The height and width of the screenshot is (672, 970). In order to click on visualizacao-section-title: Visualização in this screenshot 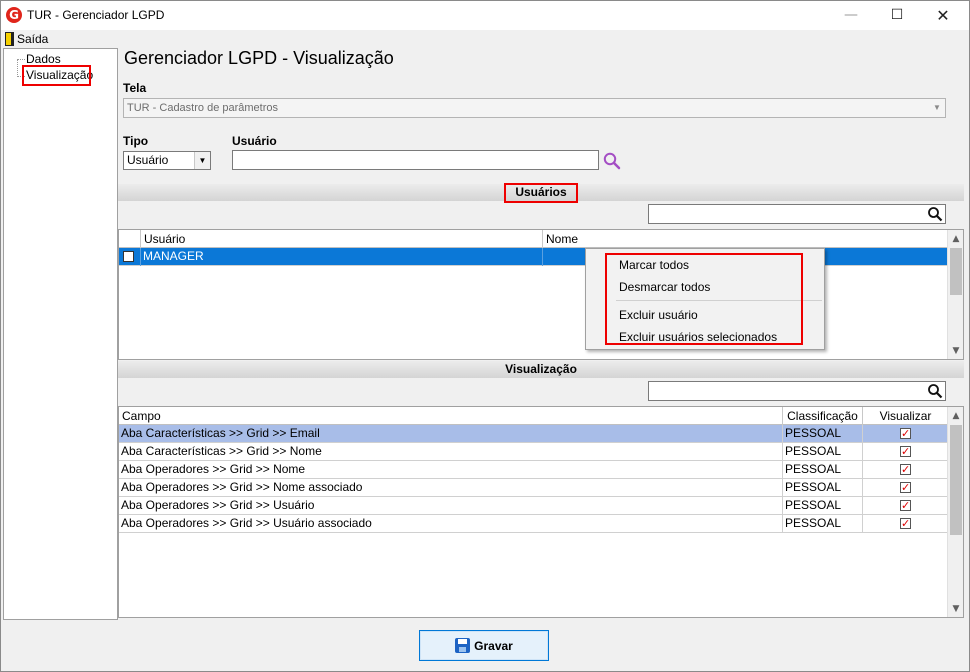, I will do `click(541, 369)`.